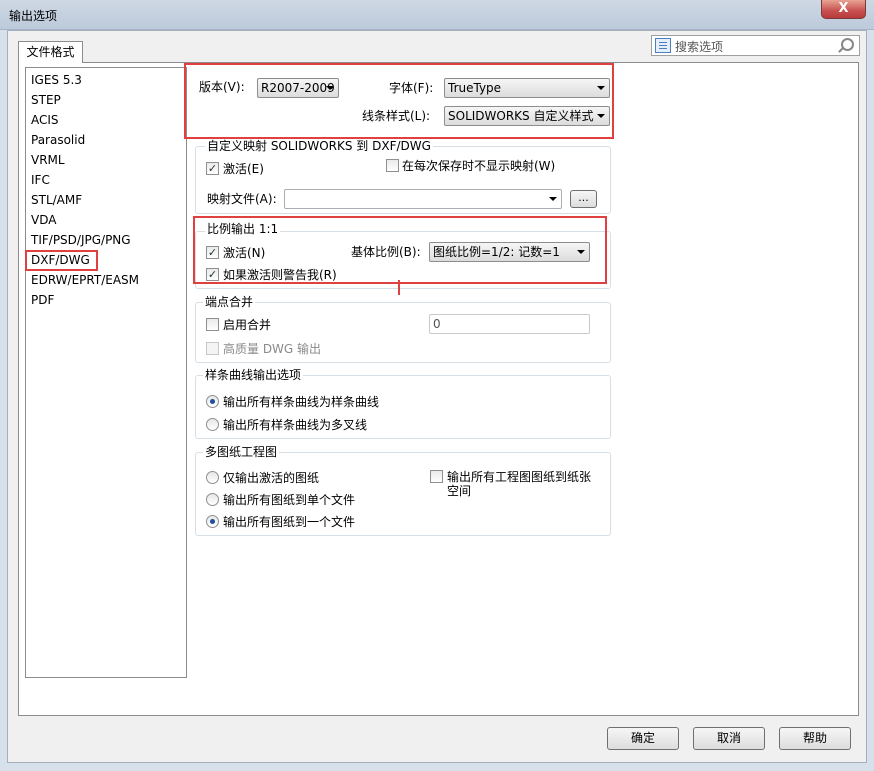  What do you see at coordinates (399, 101) in the screenshot?
I see `top-highlight` at bounding box center [399, 101].